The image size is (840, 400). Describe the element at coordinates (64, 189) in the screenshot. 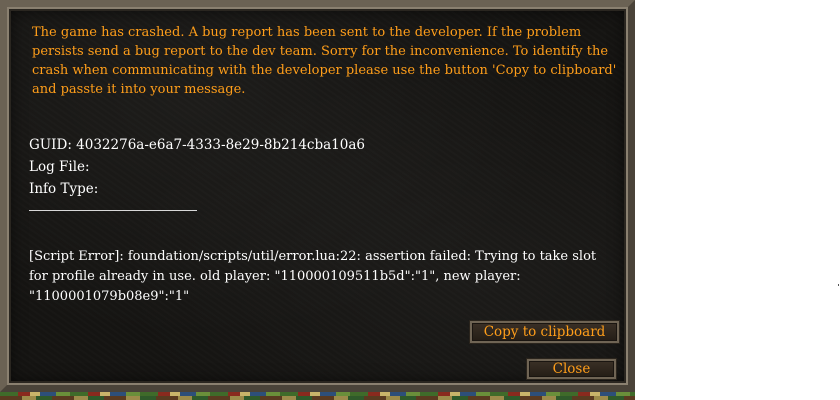

I see `info-type-line: Info Type:` at that location.